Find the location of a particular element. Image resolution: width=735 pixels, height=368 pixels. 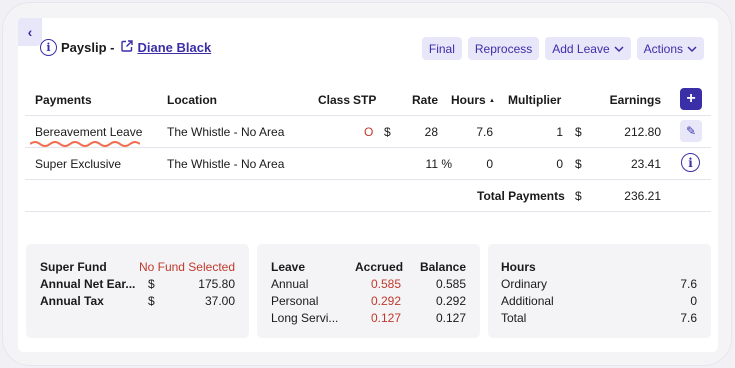

leave-balance: 0.585 is located at coordinates (450, 284).